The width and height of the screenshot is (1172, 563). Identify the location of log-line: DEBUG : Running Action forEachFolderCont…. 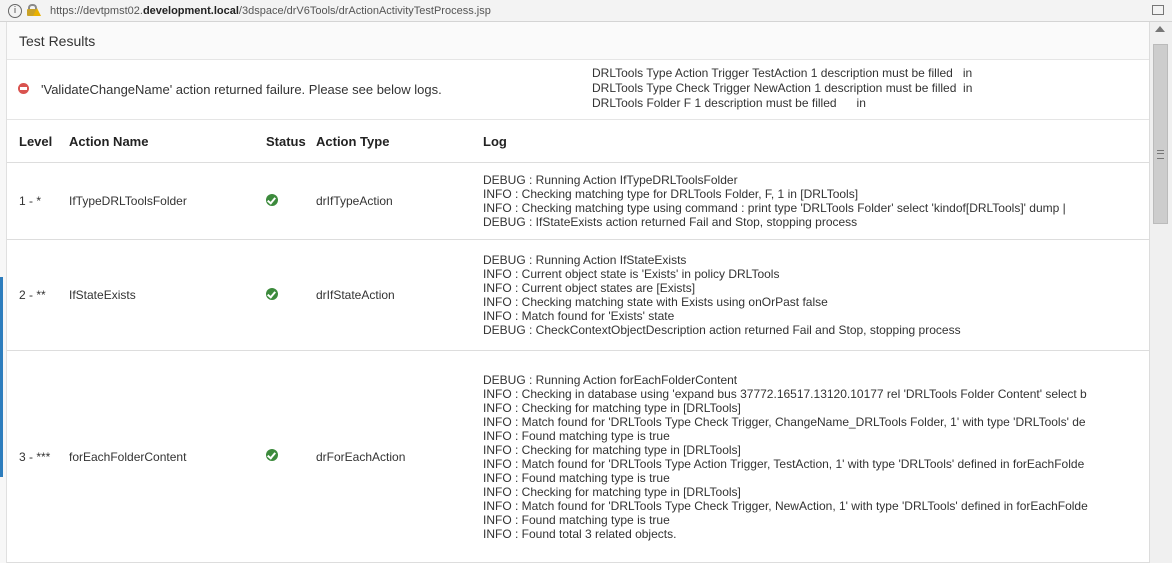
(610, 379).